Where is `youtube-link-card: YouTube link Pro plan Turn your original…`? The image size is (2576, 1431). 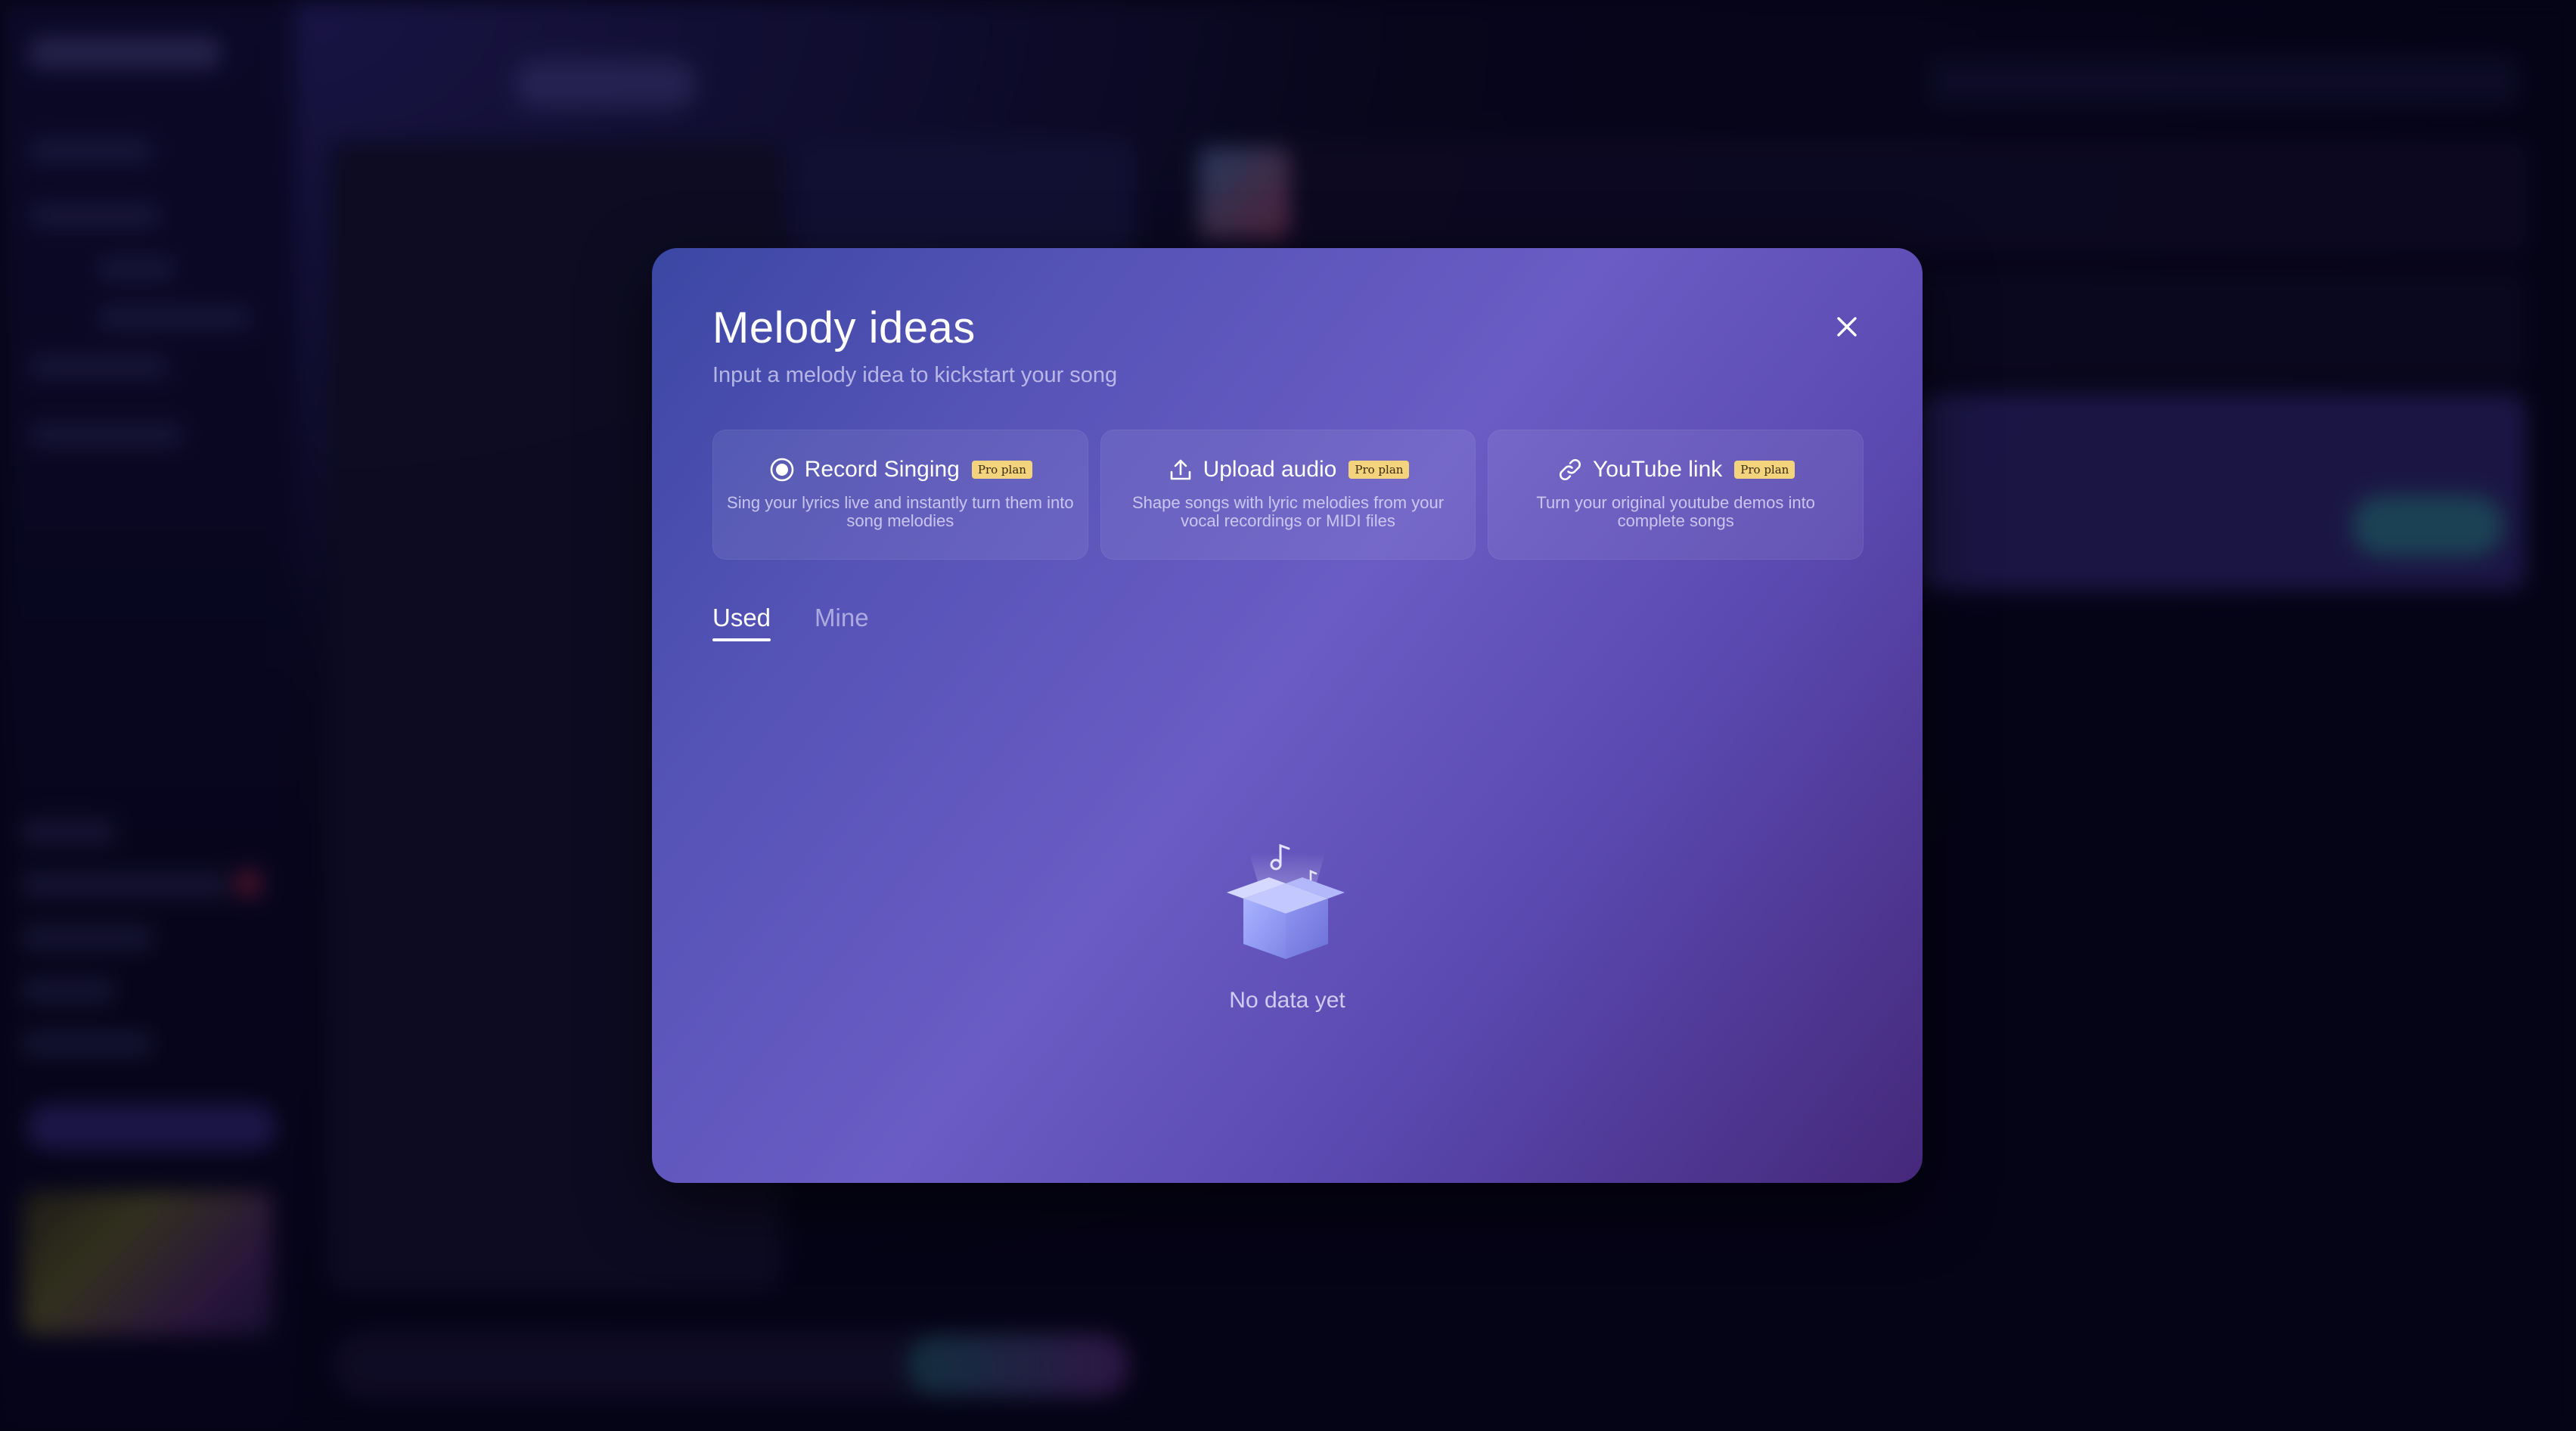 youtube-link-card: YouTube link Pro plan Turn your original… is located at coordinates (1676, 495).